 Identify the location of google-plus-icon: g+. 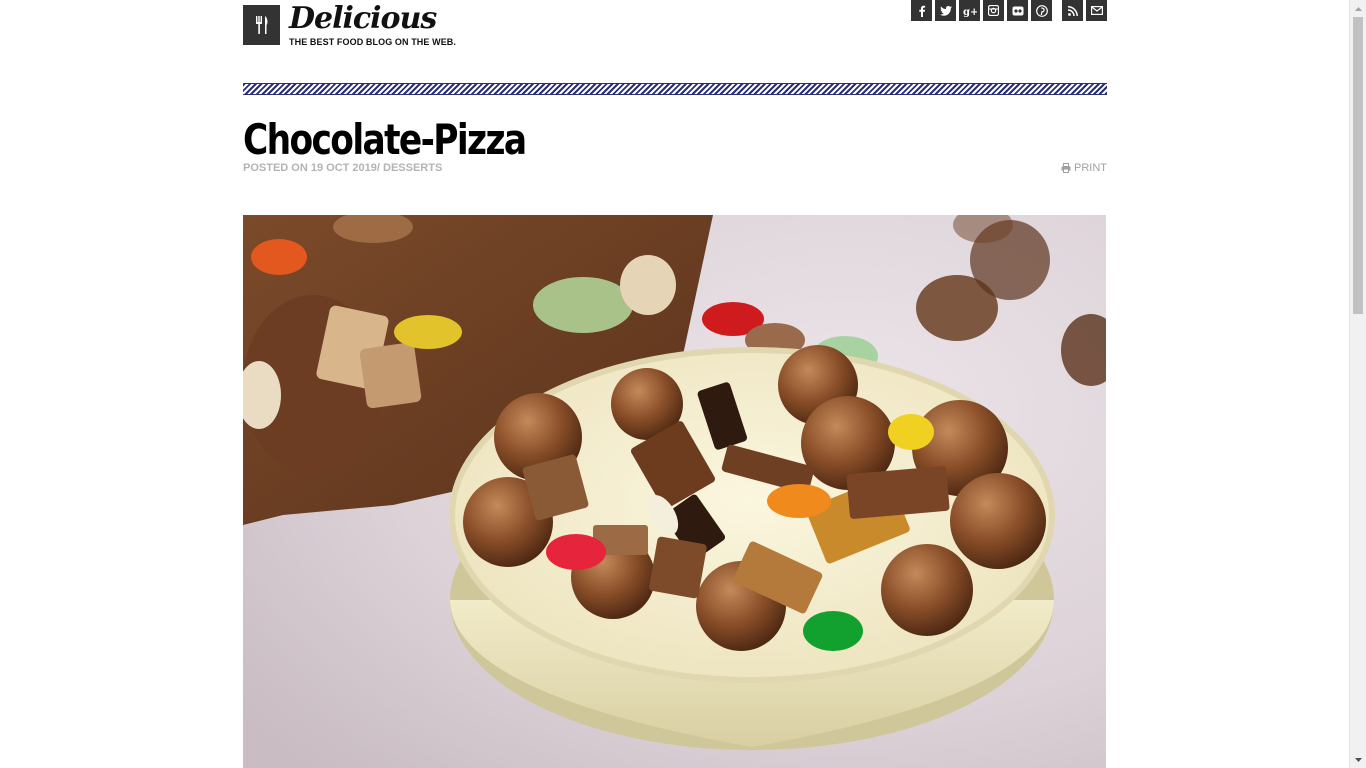
(969, 10).